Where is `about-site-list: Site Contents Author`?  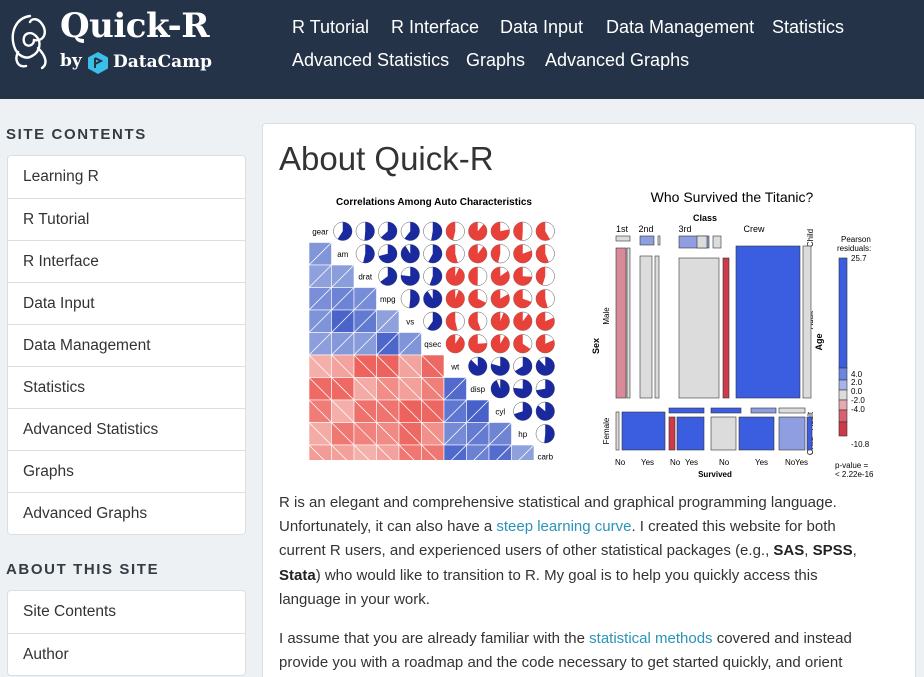 about-site-list: Site Contents Author is located at coordinates (126, 633).